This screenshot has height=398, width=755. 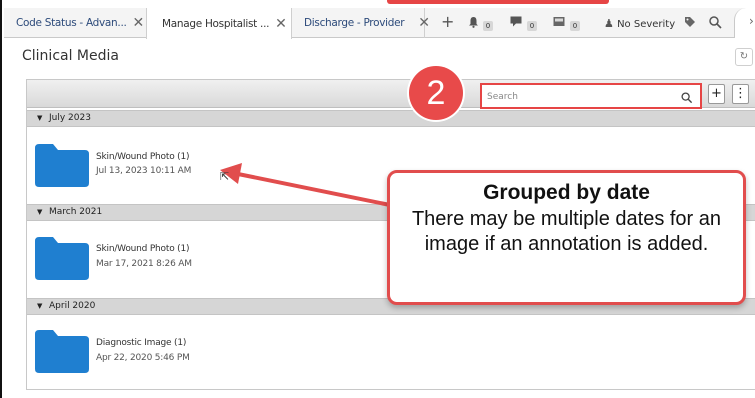 What do you see at coordinates (225, 176) in the screenshot?
I see `mouse-cursor-icon: ⇱` at bounding box center [225, 176].